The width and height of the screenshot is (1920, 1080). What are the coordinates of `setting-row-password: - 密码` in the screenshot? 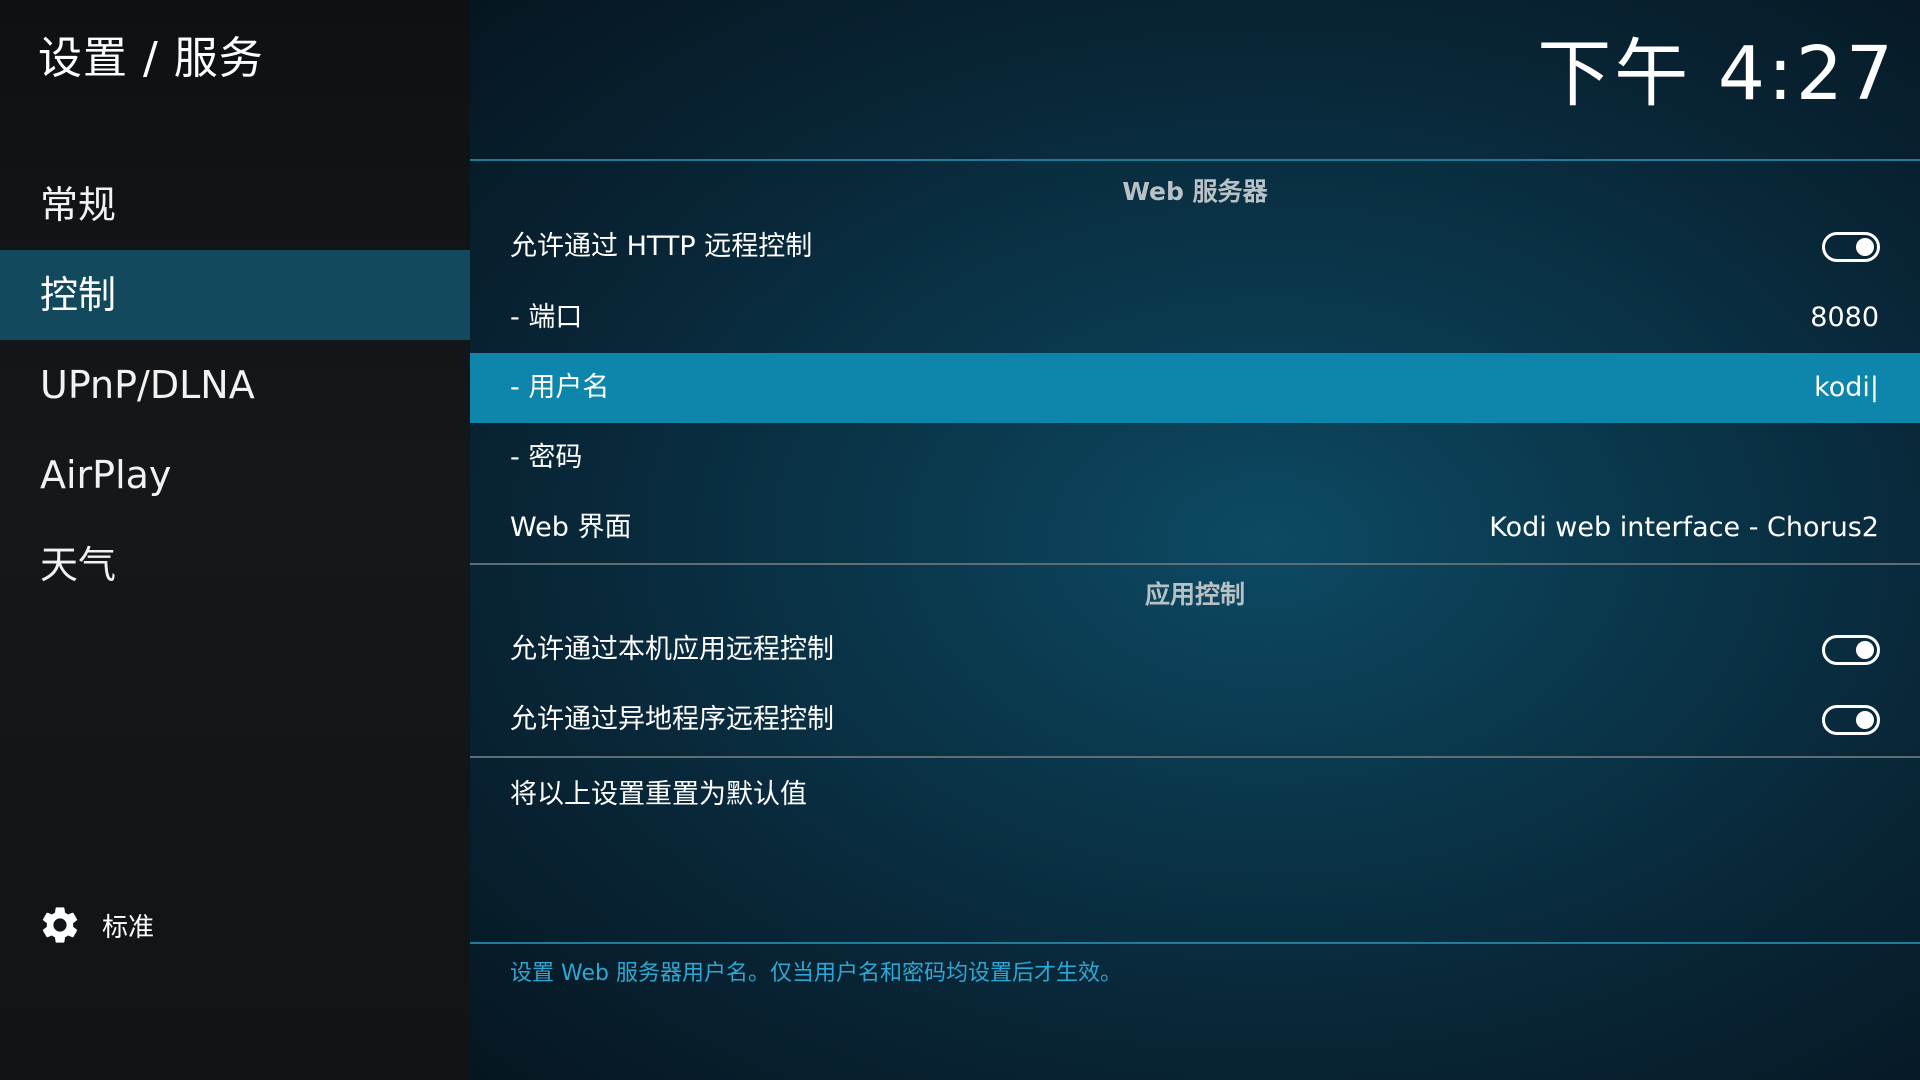 It's located at (1195, 458).